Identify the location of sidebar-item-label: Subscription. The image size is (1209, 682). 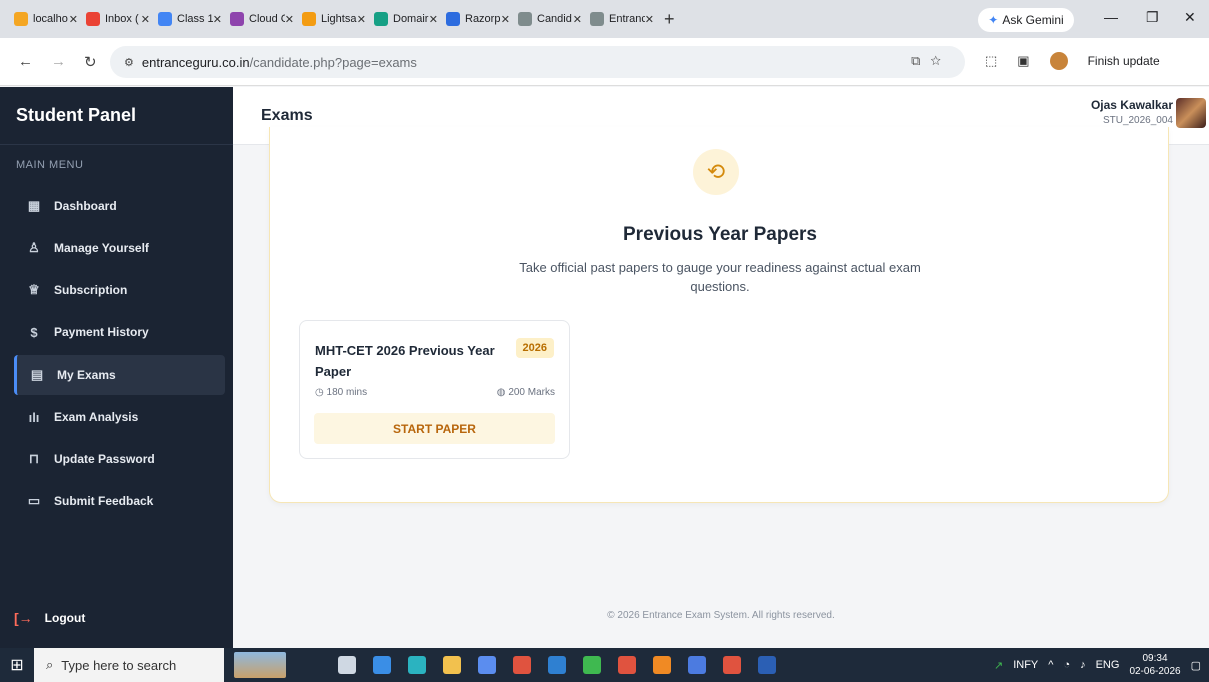
(91, 290).